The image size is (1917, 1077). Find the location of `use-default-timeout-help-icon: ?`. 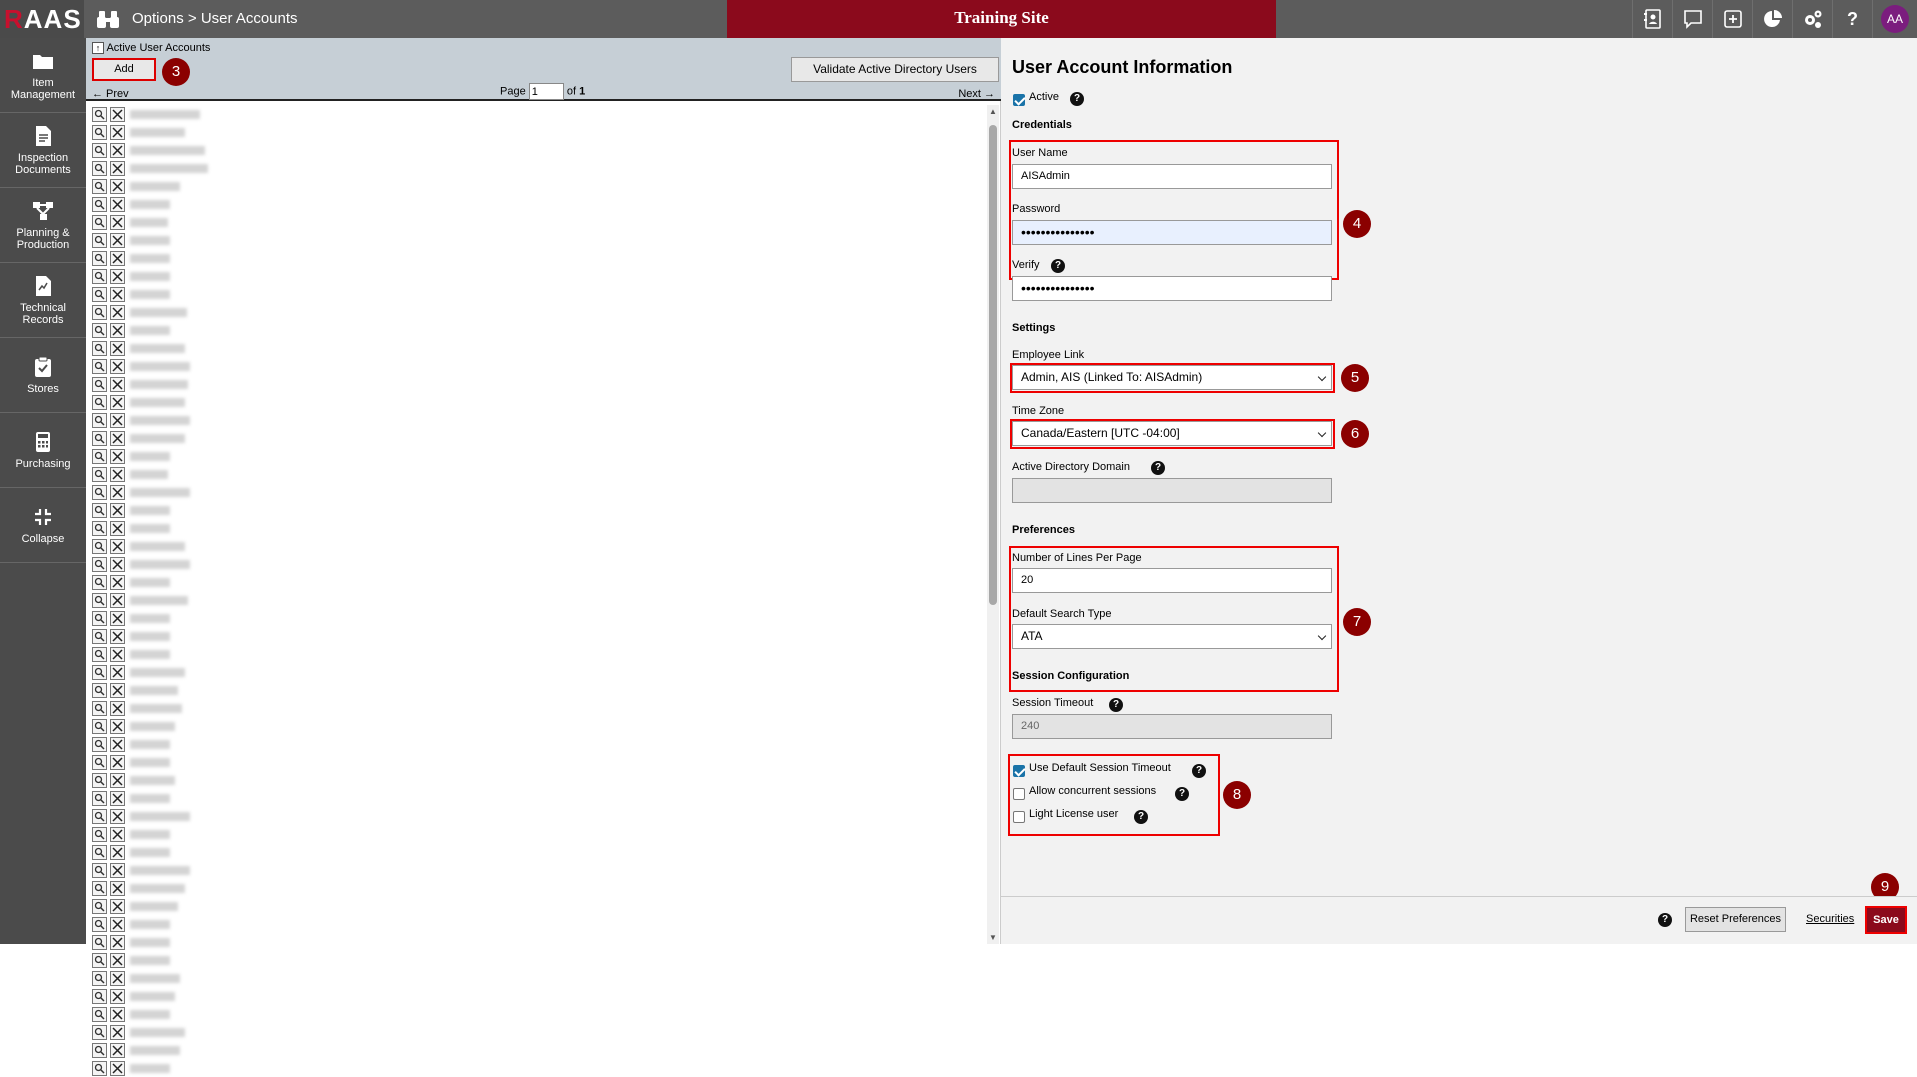

use-default-timeout-help-icon: ? is located at coordinates (1199, 771).